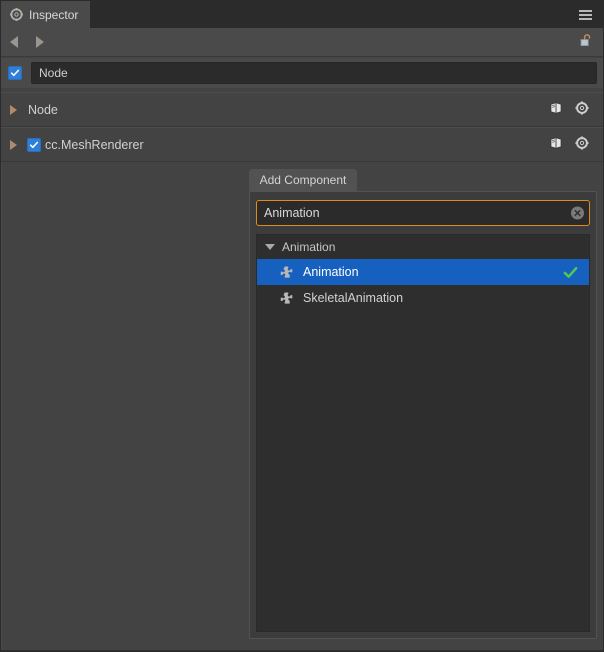 The width and height of the screenshot is (604, 652). I want to click on node-enabled-checkbox, so click(15, 73).